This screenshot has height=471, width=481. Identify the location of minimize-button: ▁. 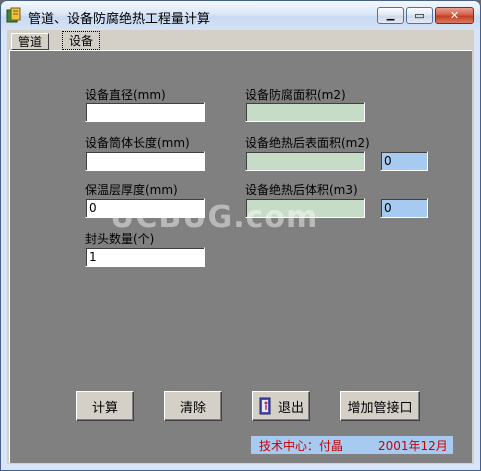
(390, 15).